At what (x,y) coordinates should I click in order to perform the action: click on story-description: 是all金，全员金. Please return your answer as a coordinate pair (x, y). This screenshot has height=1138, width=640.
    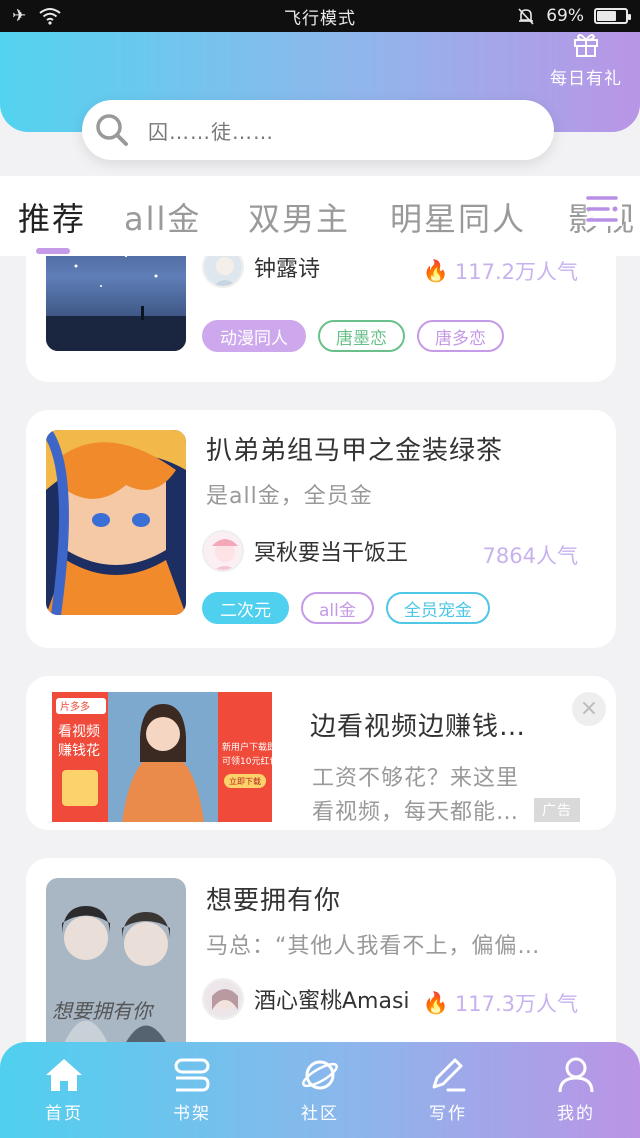
    Looking at the image, I should click on (289, 496).